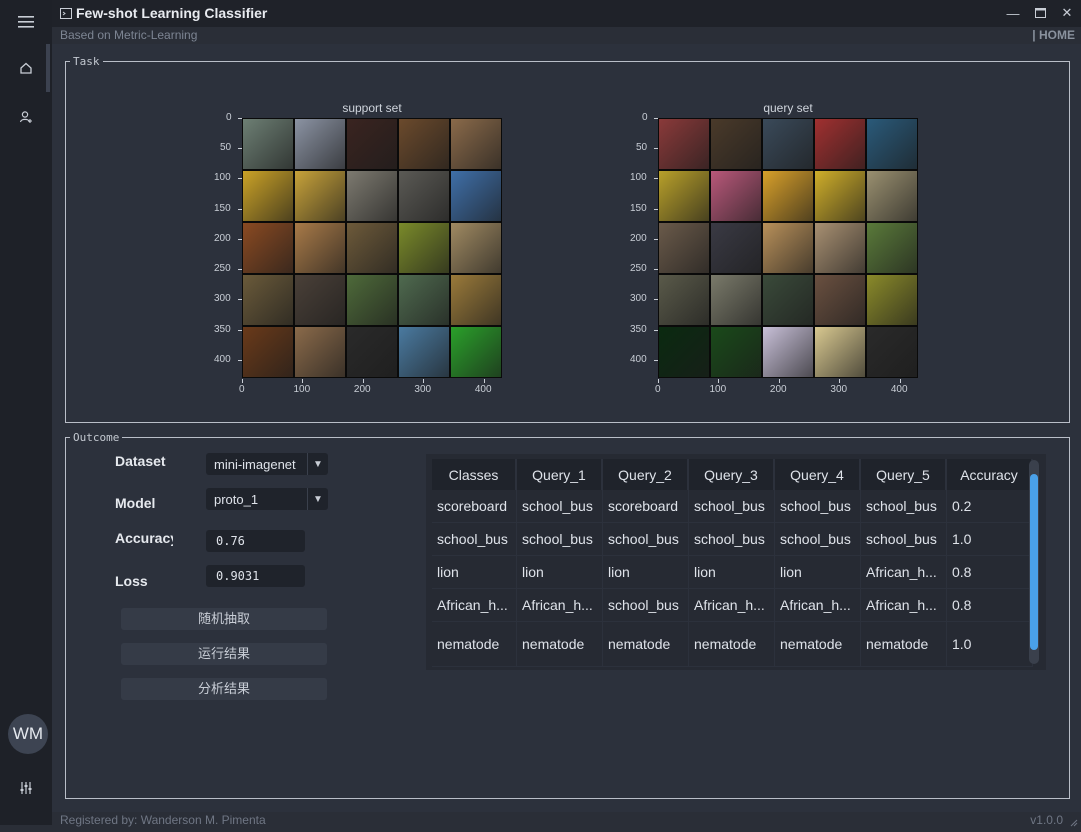 Image resolution: width=1081 pixels, height=832 pixels. Describe the element at coordinates (990, 506) in the screenshot. I see `table-cell: 0.2` at that location.